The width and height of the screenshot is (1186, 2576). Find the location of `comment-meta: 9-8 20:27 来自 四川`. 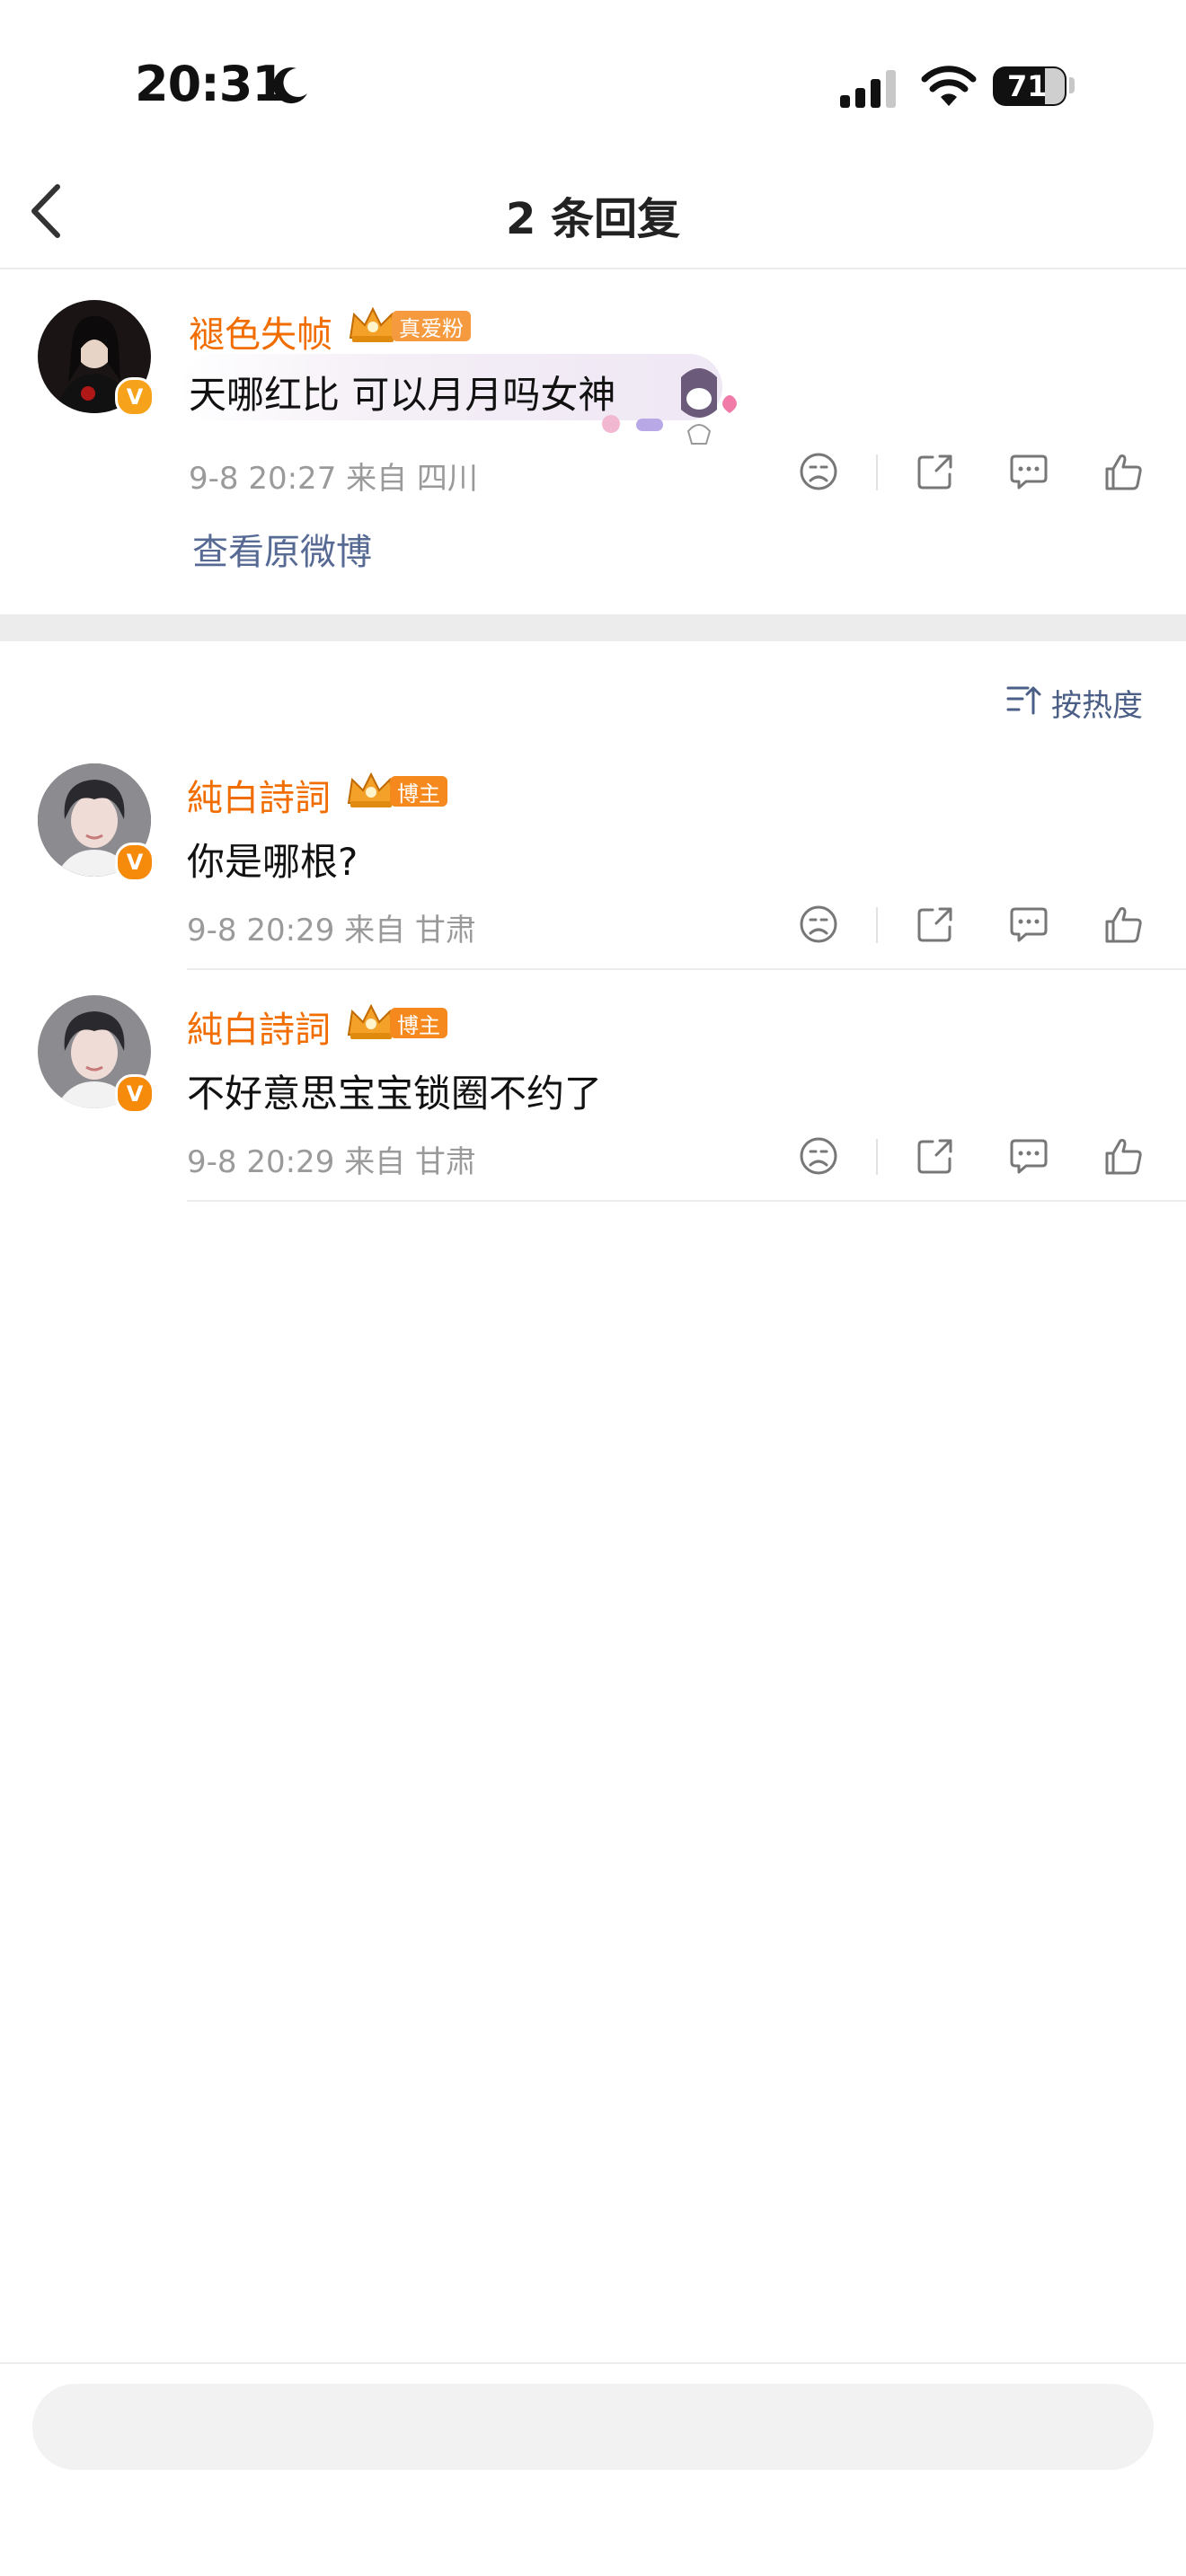

comment-meta: 9-8 20:27 来自 四川 is located at coordinates (333, 479).